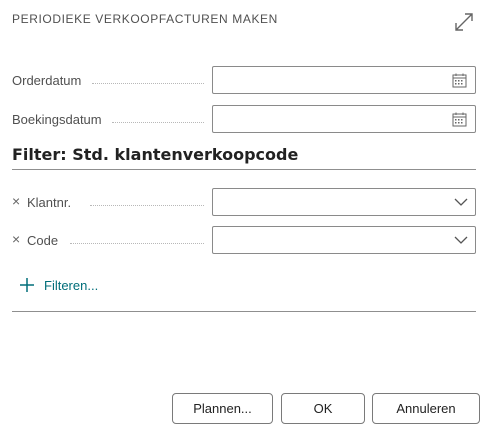 This screenshot has width=488, height=433. What do you see at coordinates (331, 81) in the screenshot?
I see `order-date-input` at bounding box center [331, 81].